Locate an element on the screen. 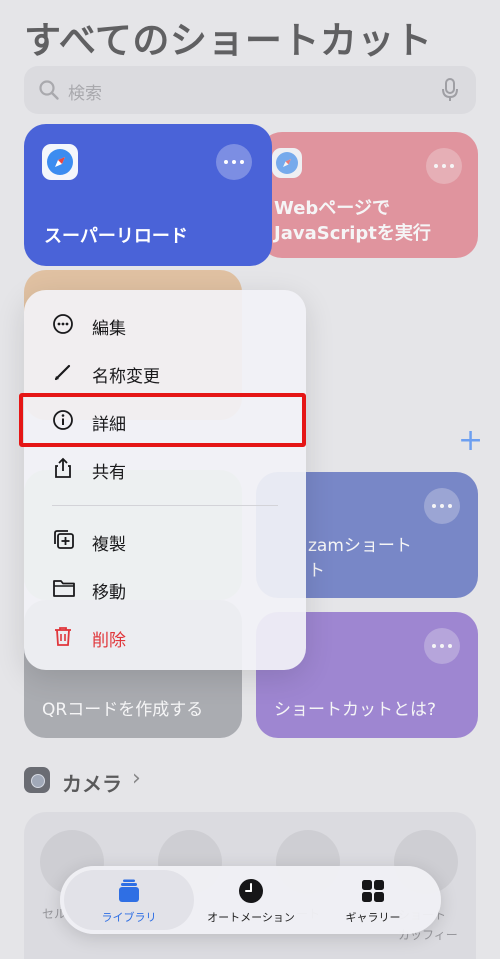 The height and width of the screenshot is (959, 500). menu-item-delete: 削除 is located at coordinates (165, 637).